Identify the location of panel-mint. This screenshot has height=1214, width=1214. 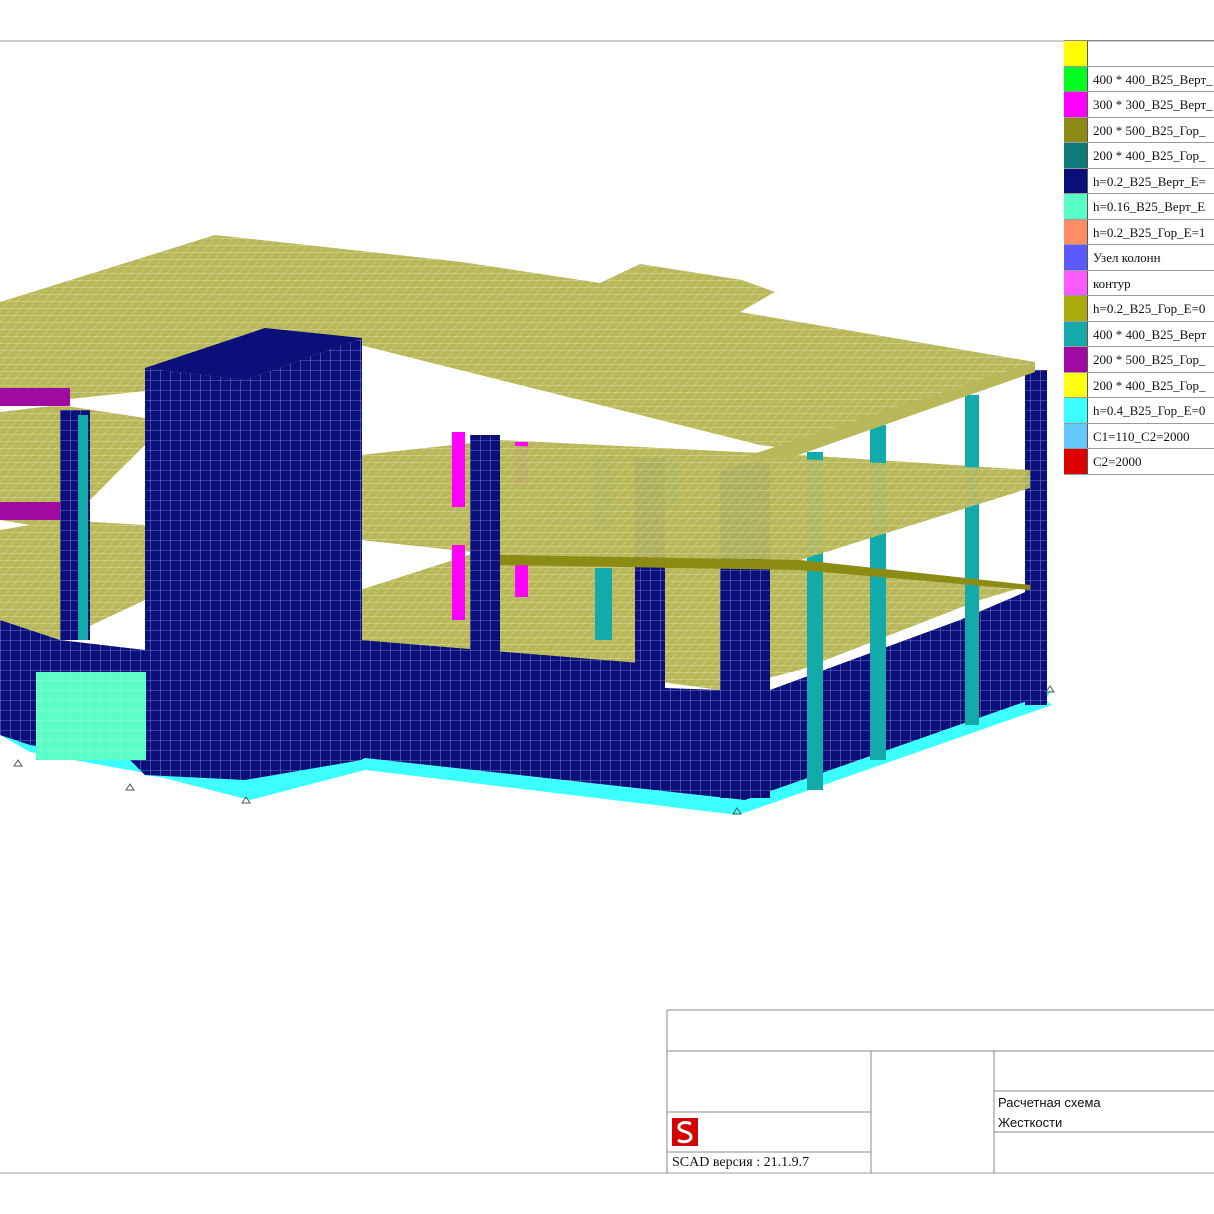
(91, 716).